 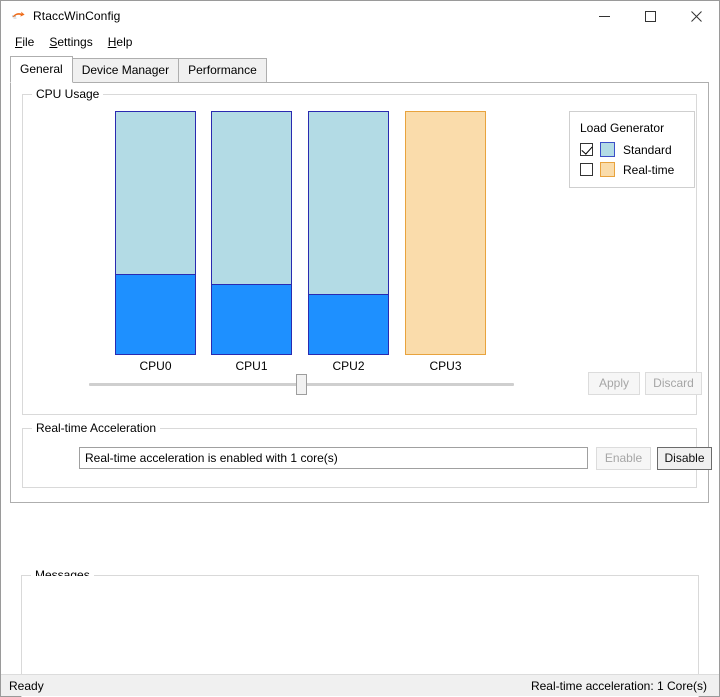 I want to click on load-slider, so click(x=301, y=384).